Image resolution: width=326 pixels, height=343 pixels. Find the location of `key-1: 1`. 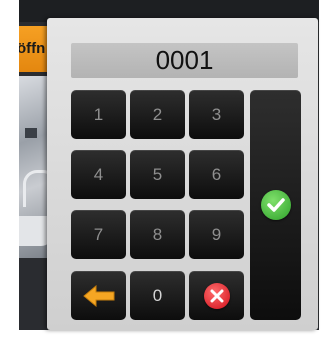

key-1: 1 is located at coordinates (98, 114).